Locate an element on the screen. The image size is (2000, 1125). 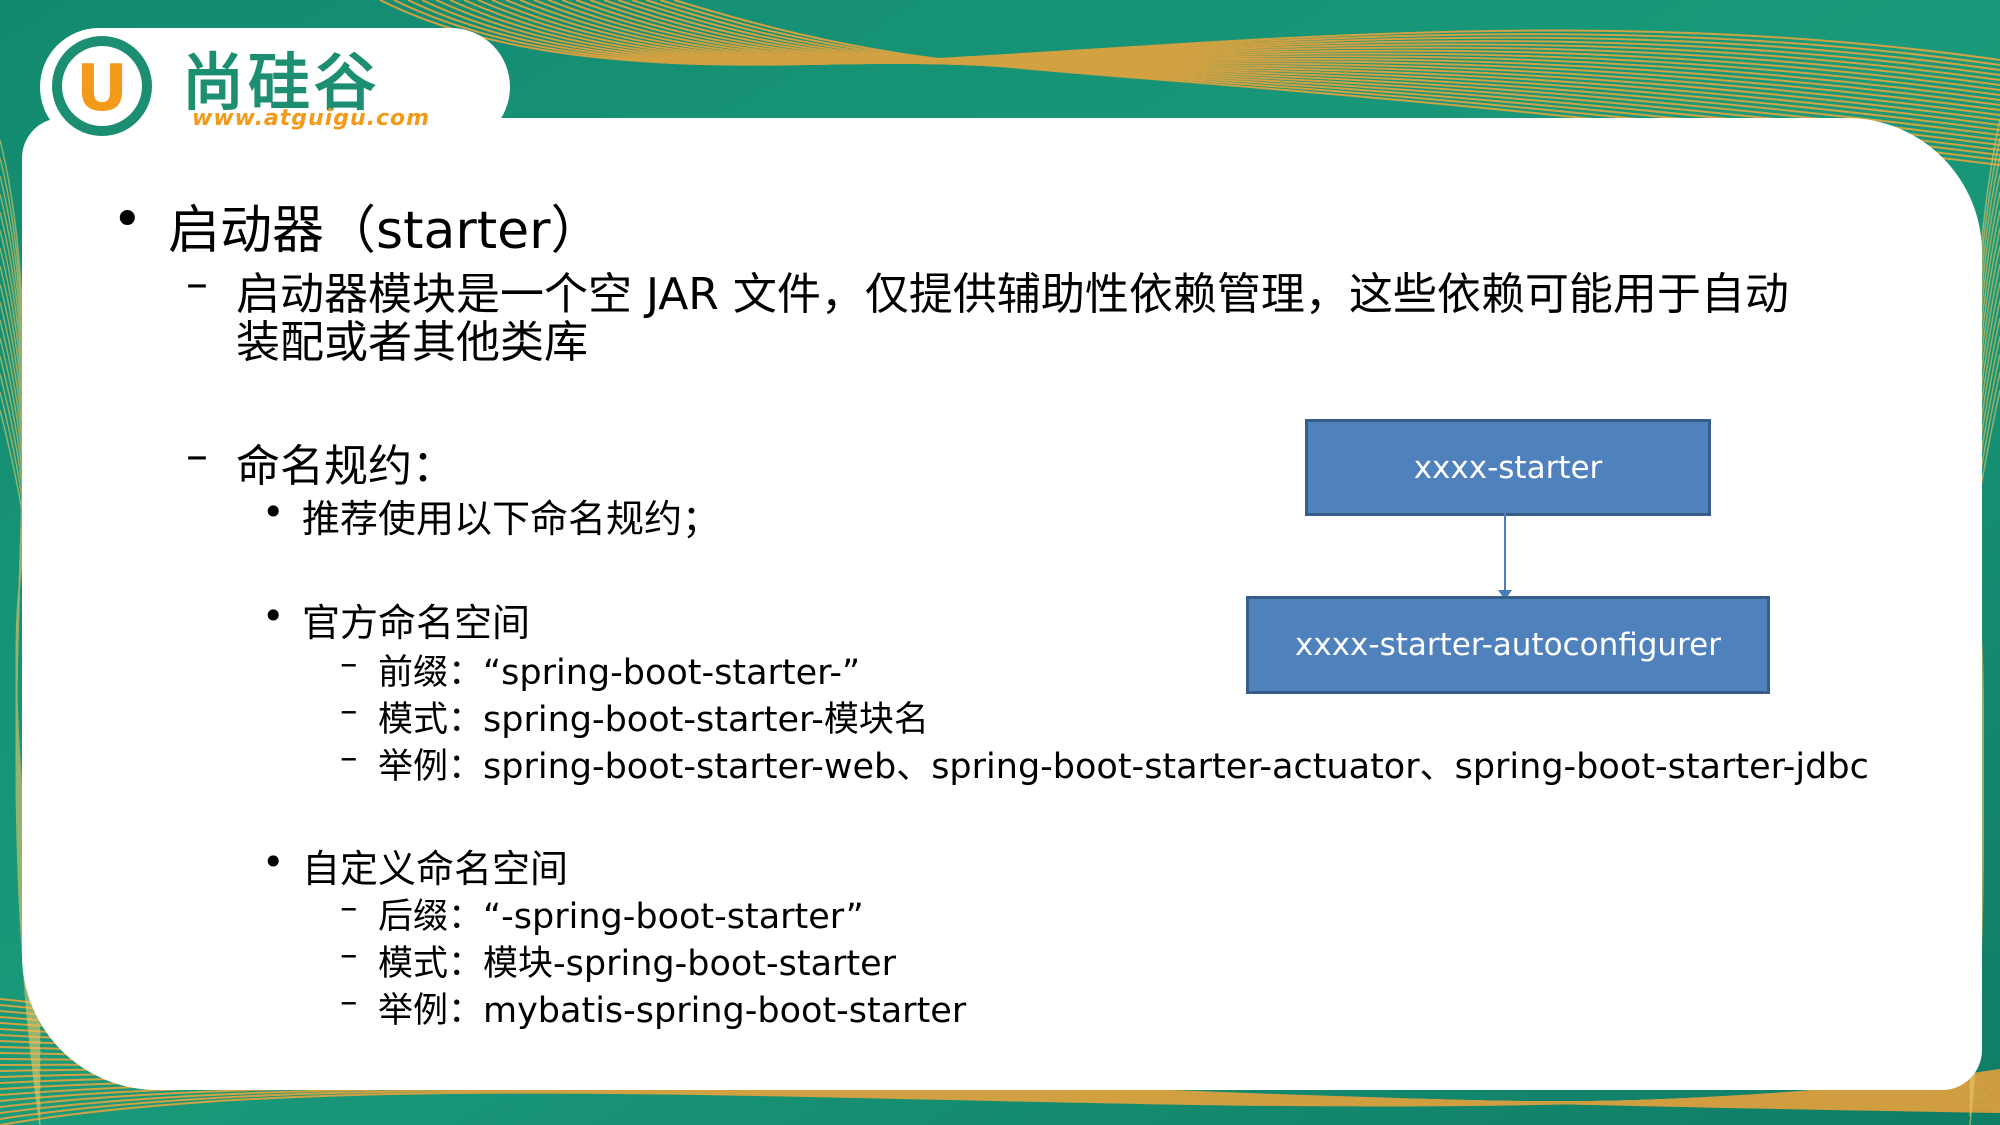
recommend-text: 推荐使用以下命名规约； is located at coordinates (511, 519).